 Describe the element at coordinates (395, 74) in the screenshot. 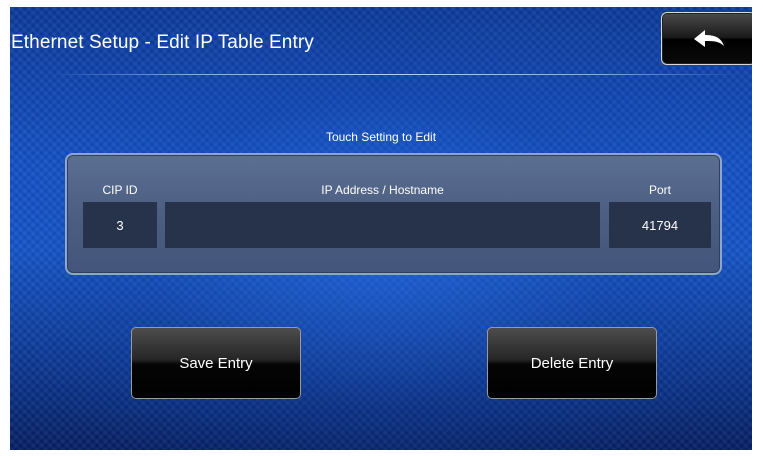

I see `title-divider` at that location.